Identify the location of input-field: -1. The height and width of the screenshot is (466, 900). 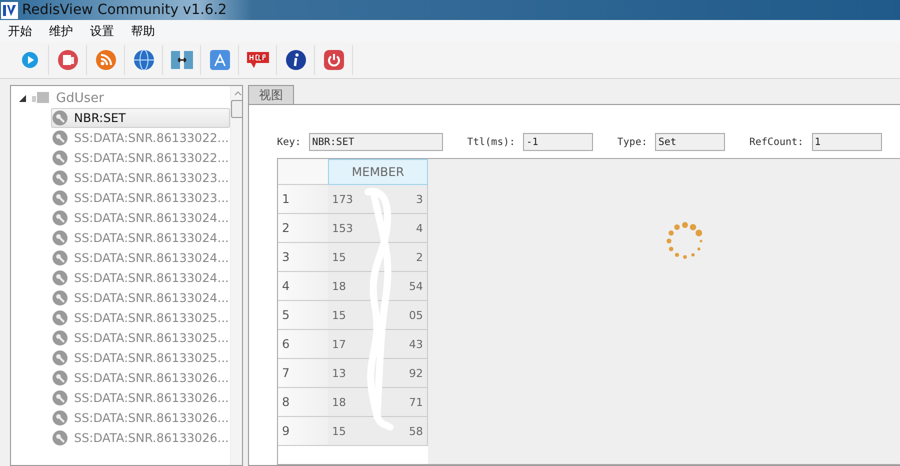
(558, 142).